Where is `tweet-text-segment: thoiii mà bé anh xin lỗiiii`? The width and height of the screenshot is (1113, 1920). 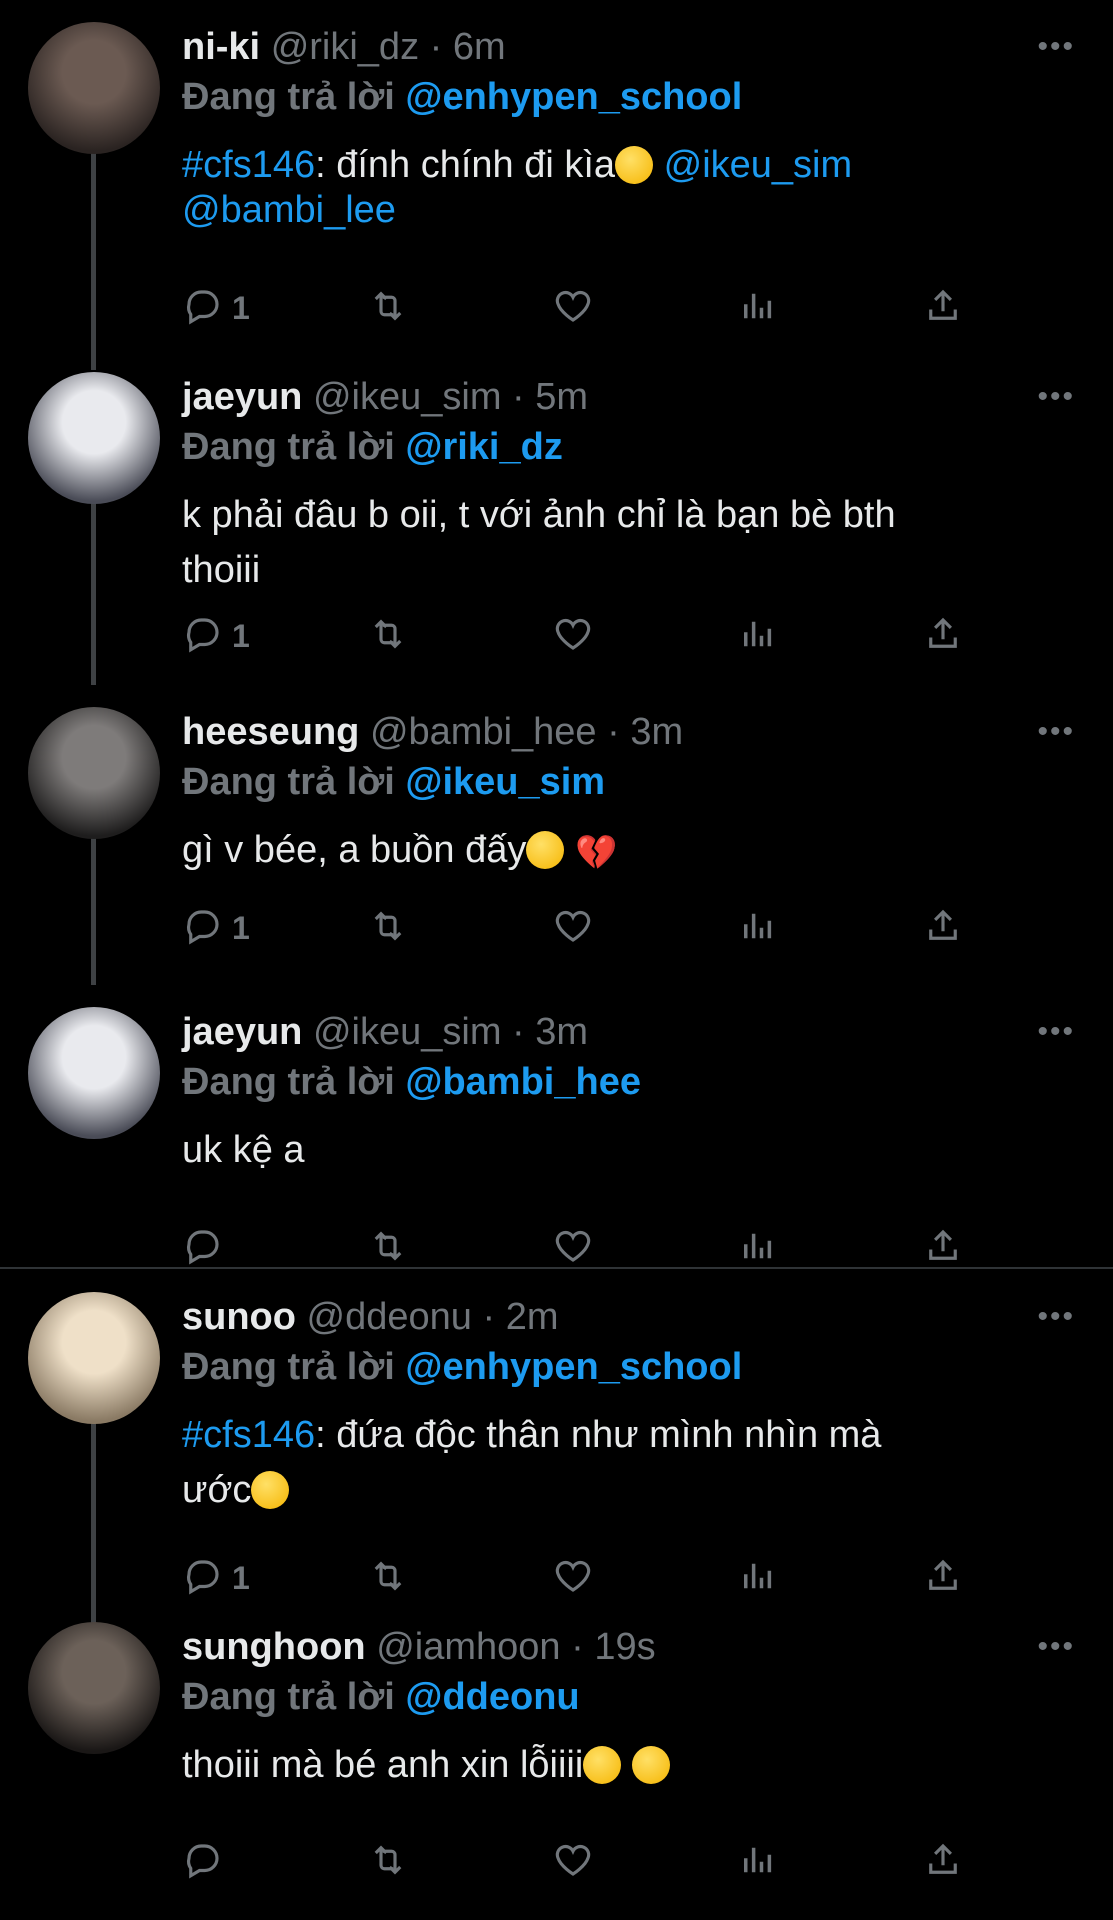 tweet-text-segment: thoiii mà bé anh xin lỗiiii is located at coordinates (383, 1765).